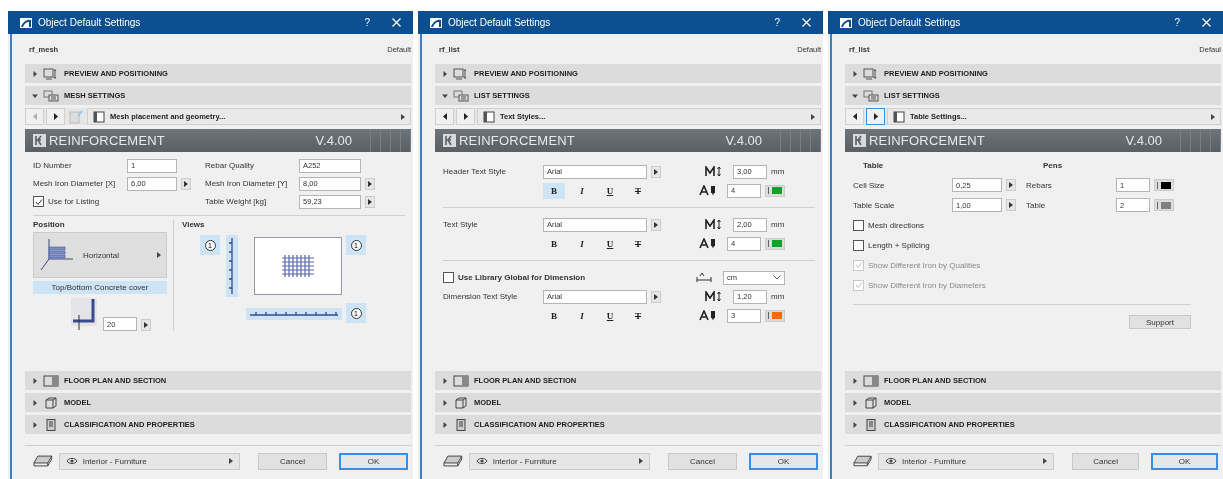 Image resolution: width=1223 pixels, height=479 pixels. Describe the element at coordinates (869, 185) in the screenshot. I see `field-label: Cell Size` at that location.